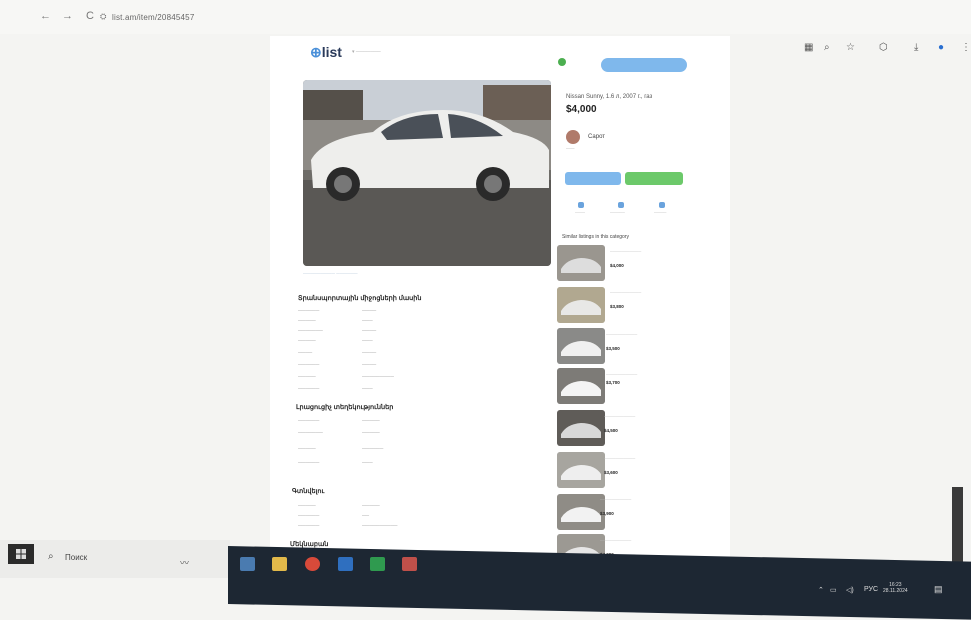 The image size is (971, 620). I want to click on favorite-icon, so click(581, 205).